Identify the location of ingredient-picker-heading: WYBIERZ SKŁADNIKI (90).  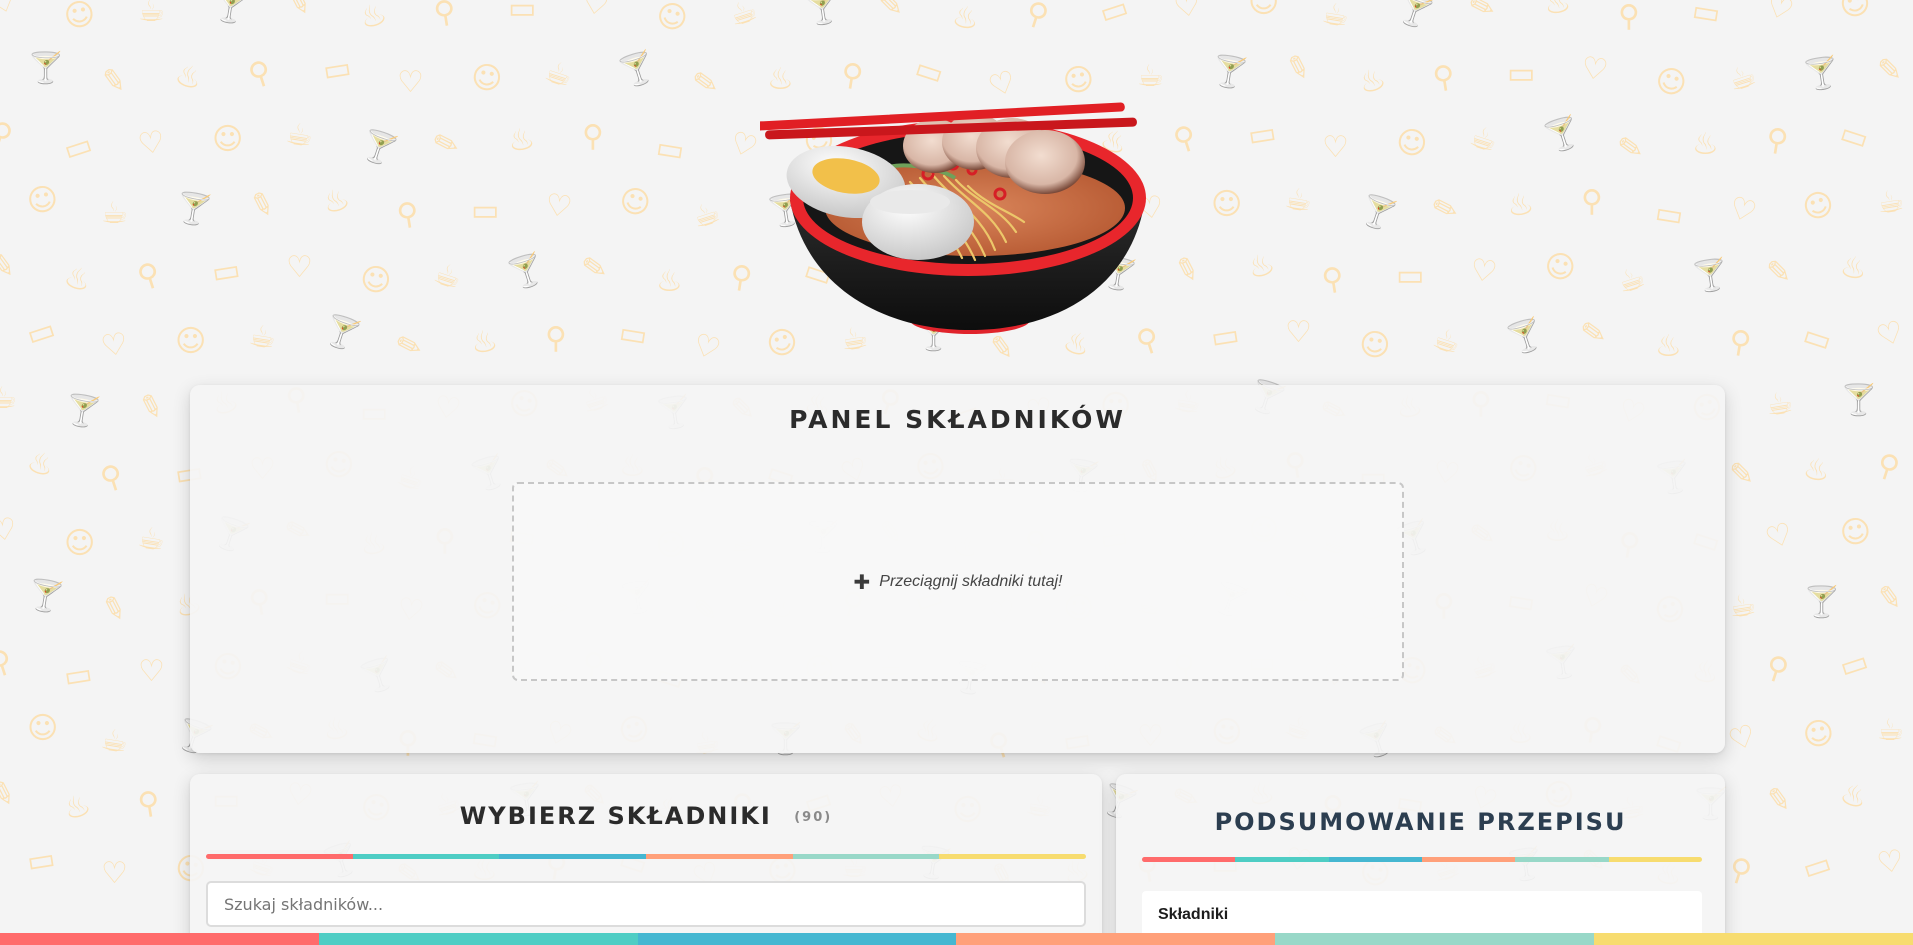
(646, 816).